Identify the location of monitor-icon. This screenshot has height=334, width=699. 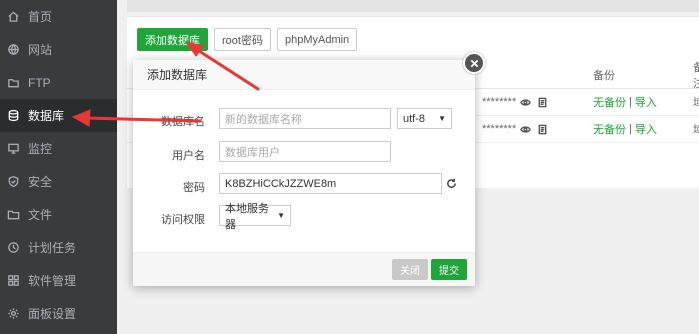
(13, 149).